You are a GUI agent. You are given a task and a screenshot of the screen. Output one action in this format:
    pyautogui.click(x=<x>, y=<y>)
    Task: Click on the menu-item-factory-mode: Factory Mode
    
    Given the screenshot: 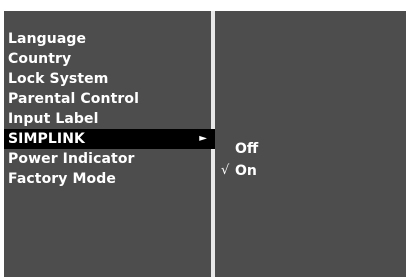 What is the action you would take?
    pyautogui.click(x=109, y=179)
    